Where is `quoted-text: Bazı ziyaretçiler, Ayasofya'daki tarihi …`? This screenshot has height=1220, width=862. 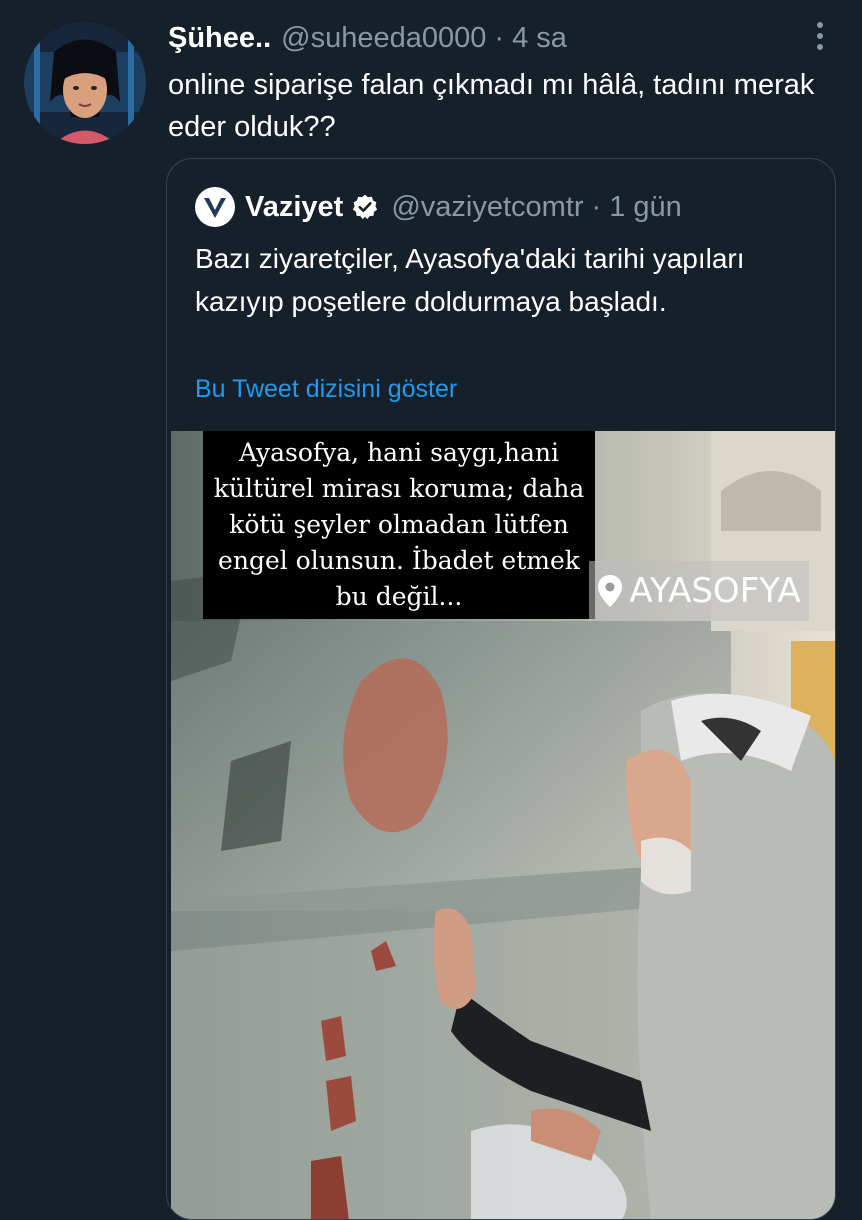 quoted-text: Bazı ziyaretçiler, Ayasofya'daki tarihi … is located at coordinates (470, 280).